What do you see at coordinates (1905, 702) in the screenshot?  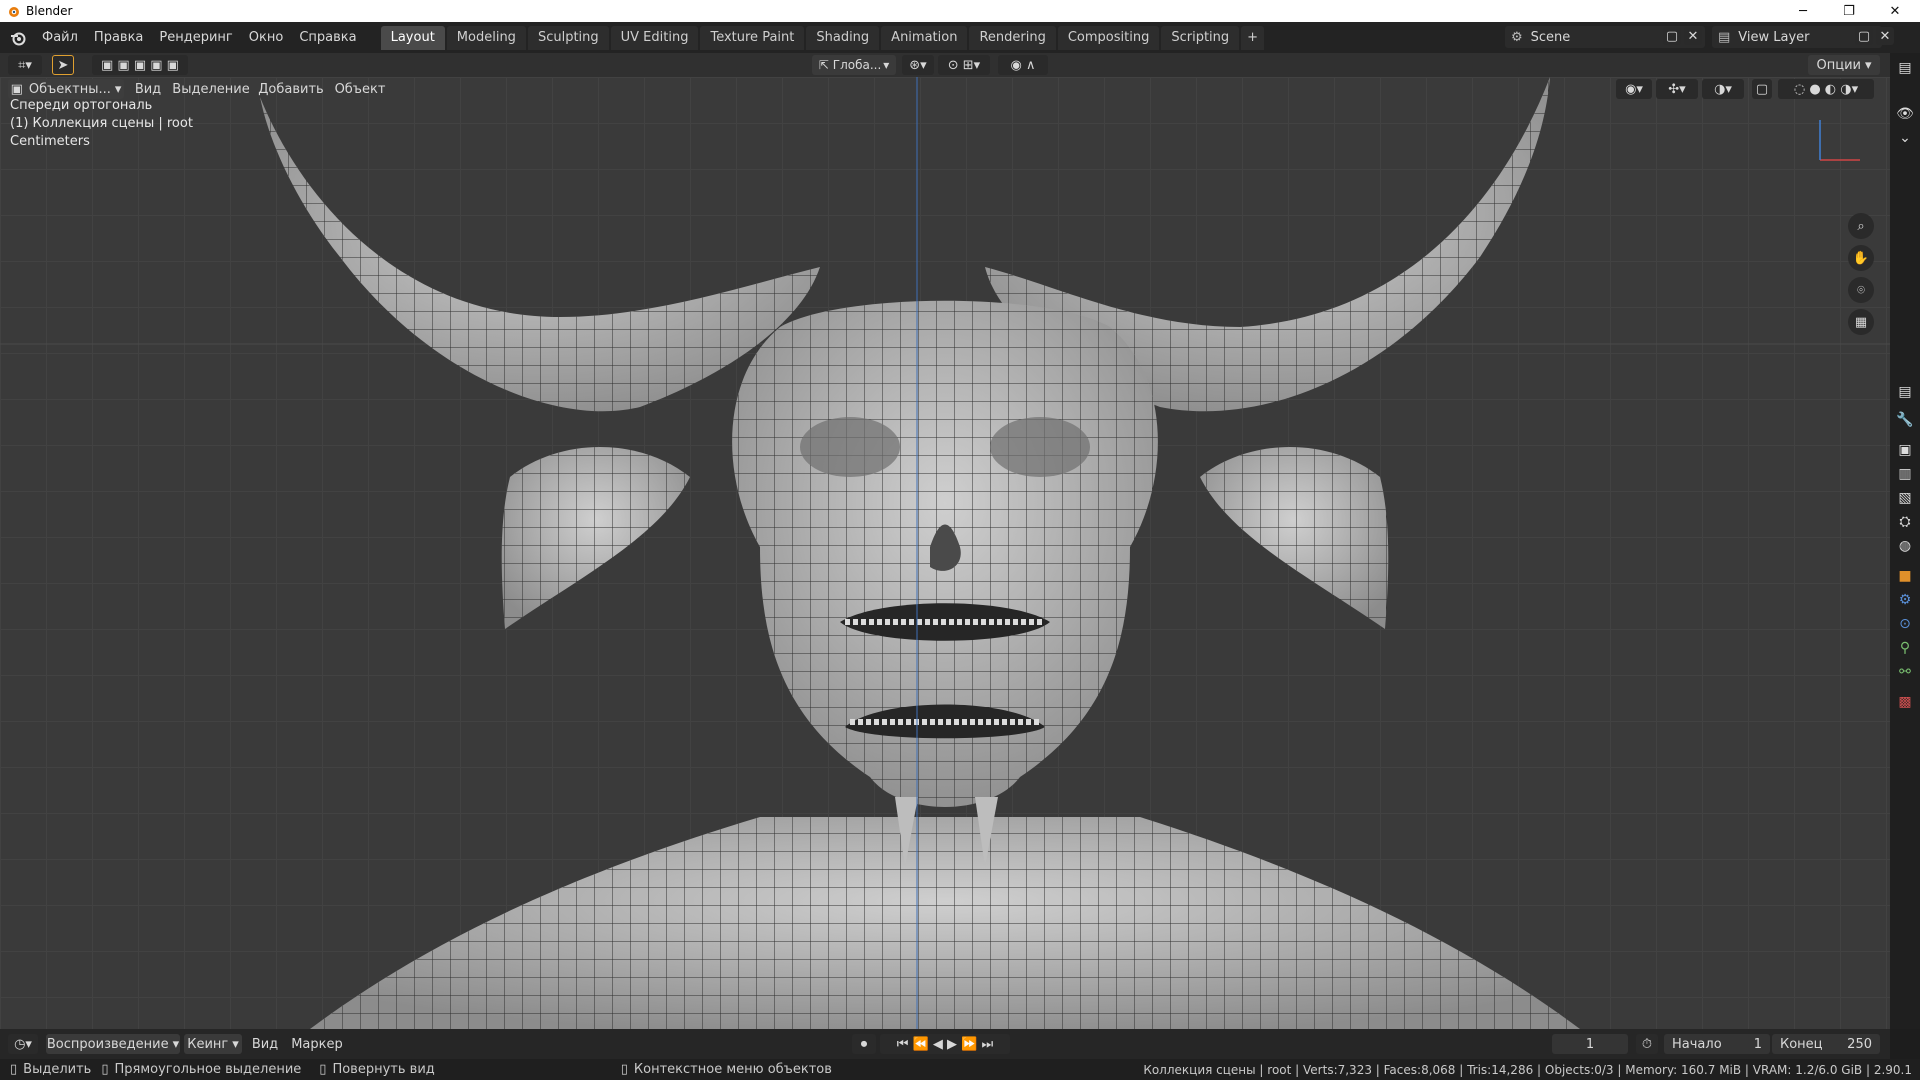 I see `texture-properties-icon: ▩` at bounding box center [1905, 702].